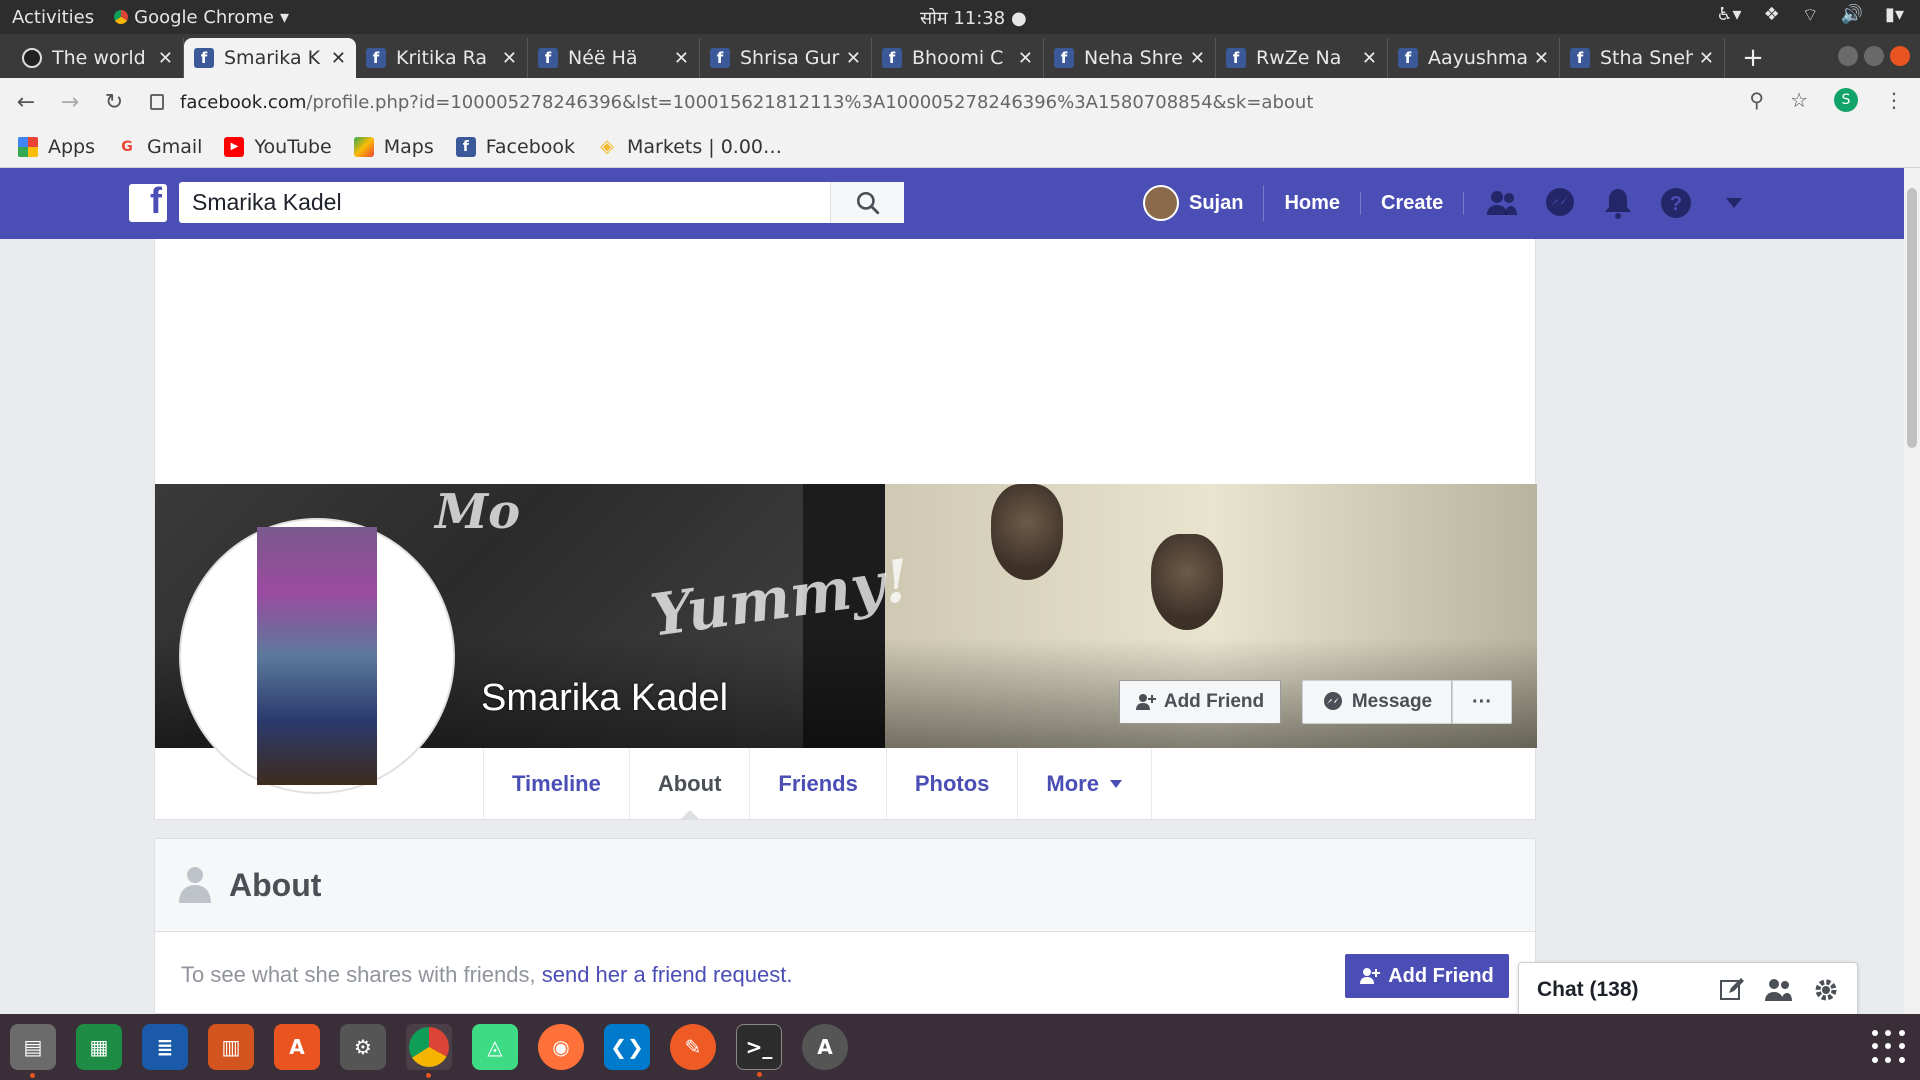  Describe the element at coordinates (556, 783) in the screenshot. I see `tab-timeline: Timeline` at that location.